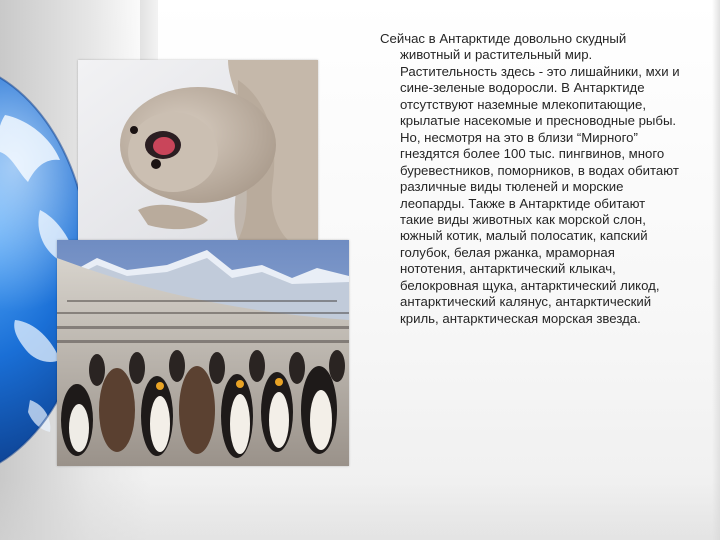 The width and height of the screenshot is (720, 540). What do you see at coordinates (198, 150) in the screenshot?
I see `seal-pup-photo` at bounding box center [198, 150].